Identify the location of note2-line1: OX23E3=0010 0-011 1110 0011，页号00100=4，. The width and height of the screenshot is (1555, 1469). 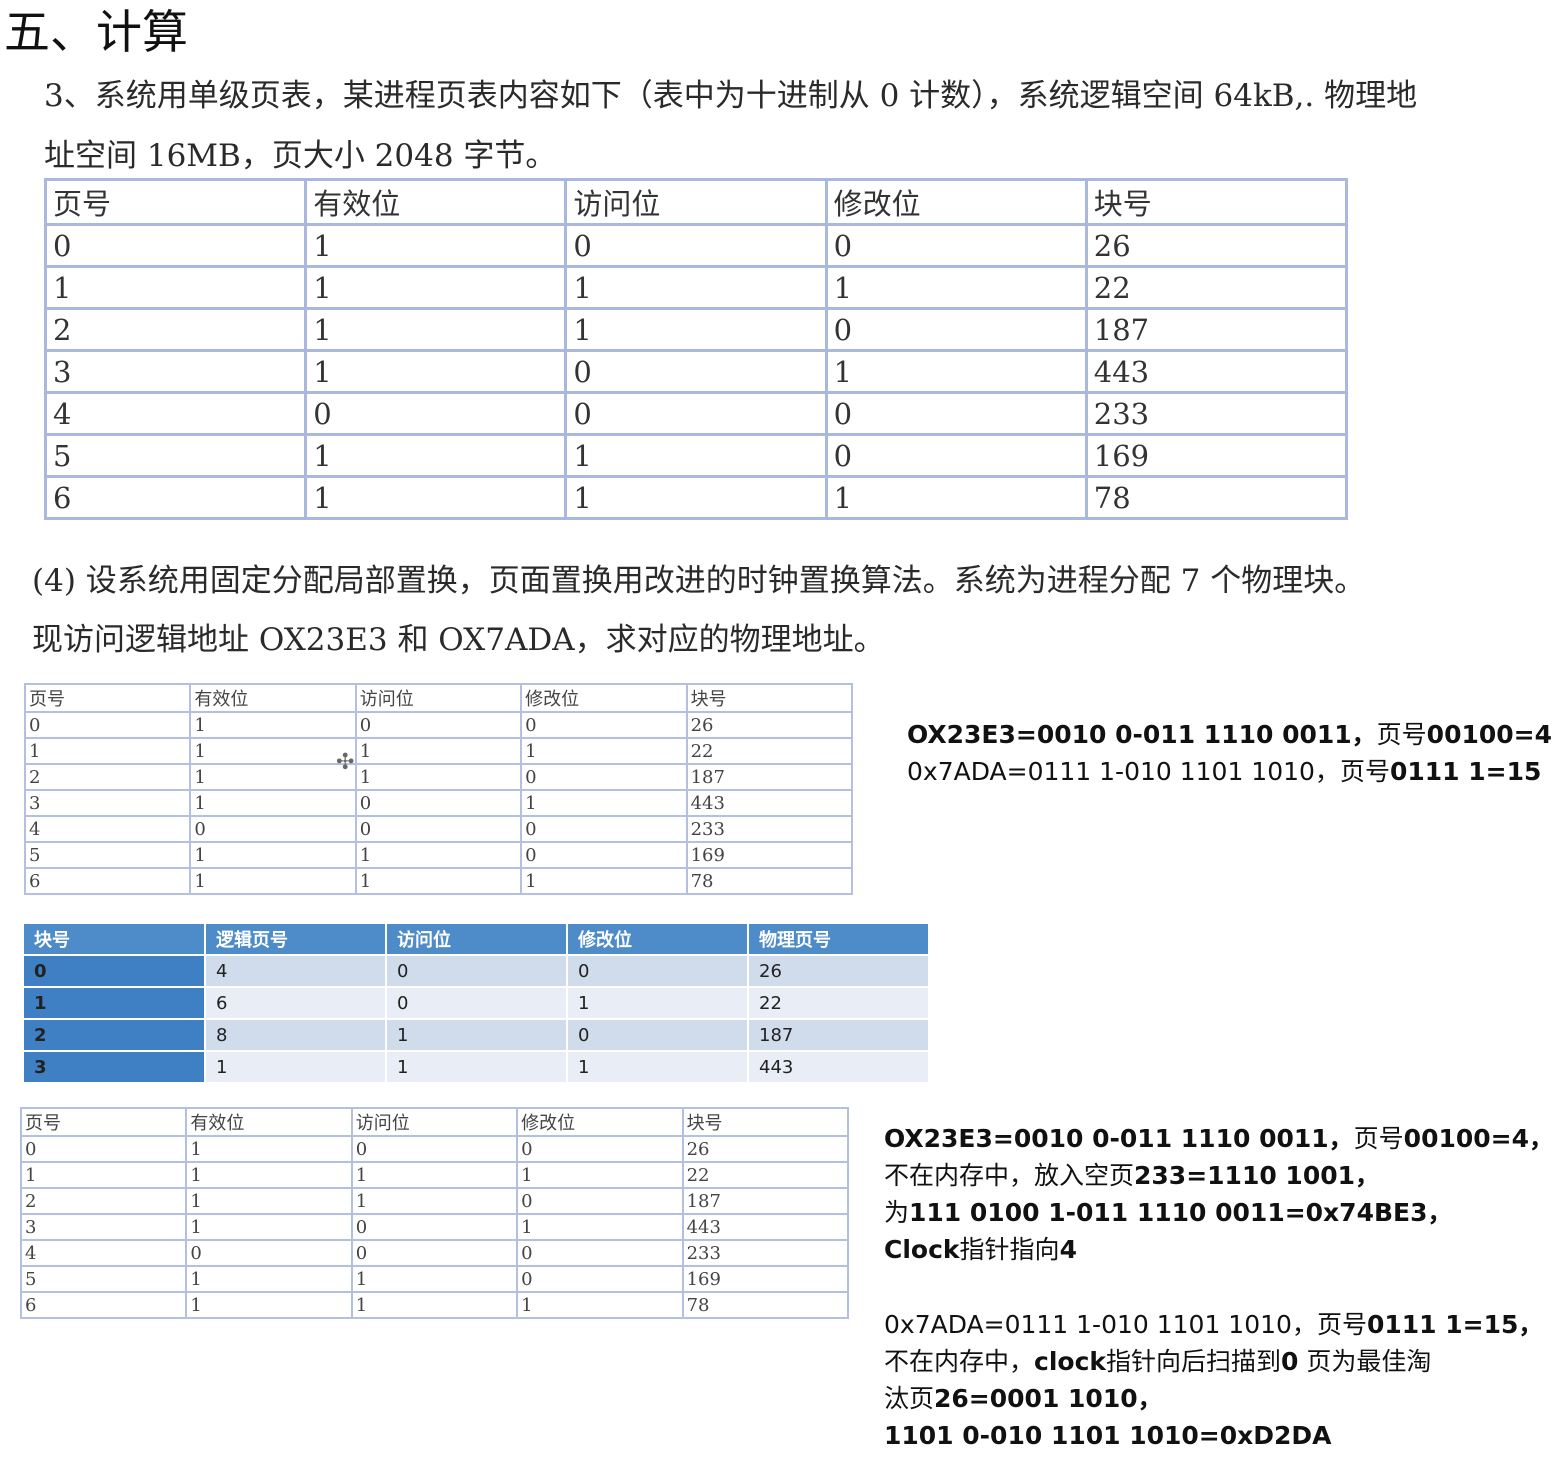
(1219, 1138).